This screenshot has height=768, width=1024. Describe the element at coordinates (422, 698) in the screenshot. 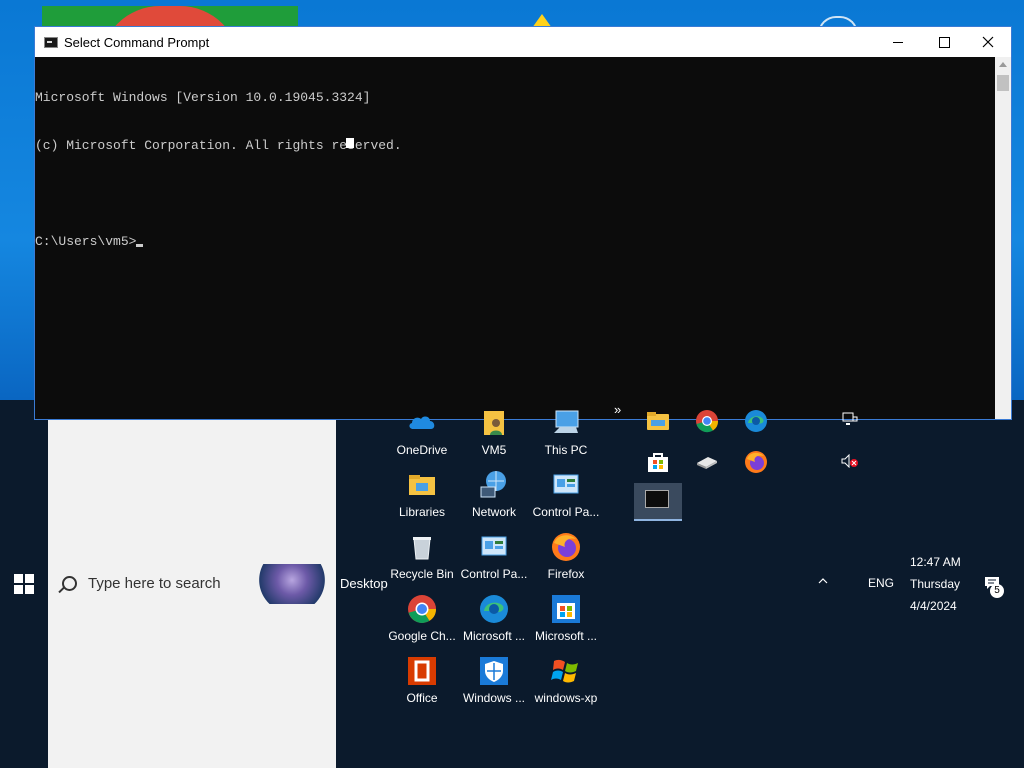

I see `desktop-toolbar-item-label: Office` at that location.